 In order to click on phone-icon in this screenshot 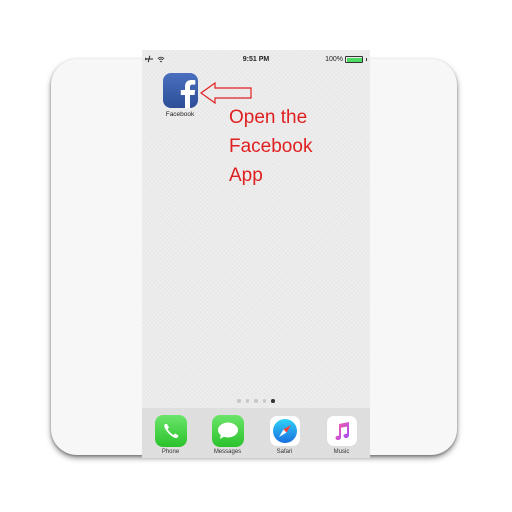, I will do `click(170, 431)`.